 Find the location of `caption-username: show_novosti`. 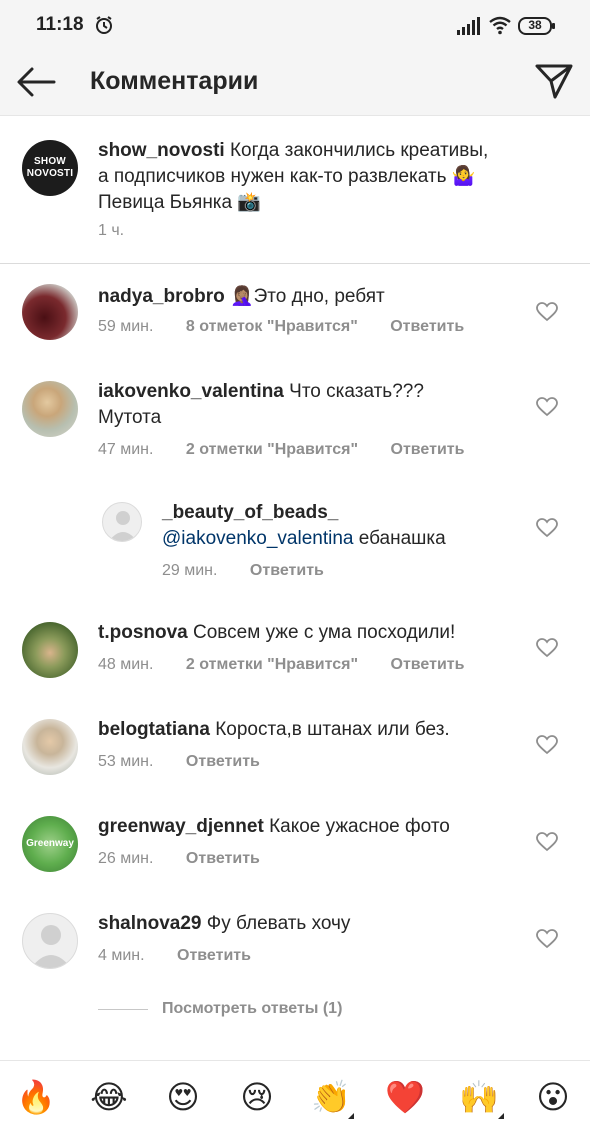

caption-username: show_novosti is located at coordinates (161, 150).